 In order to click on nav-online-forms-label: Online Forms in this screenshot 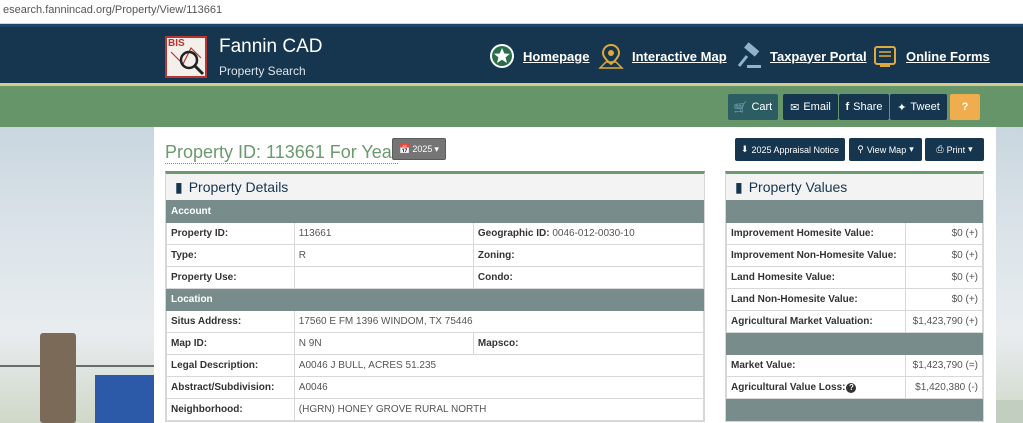, I will do `click(948, 56)`.